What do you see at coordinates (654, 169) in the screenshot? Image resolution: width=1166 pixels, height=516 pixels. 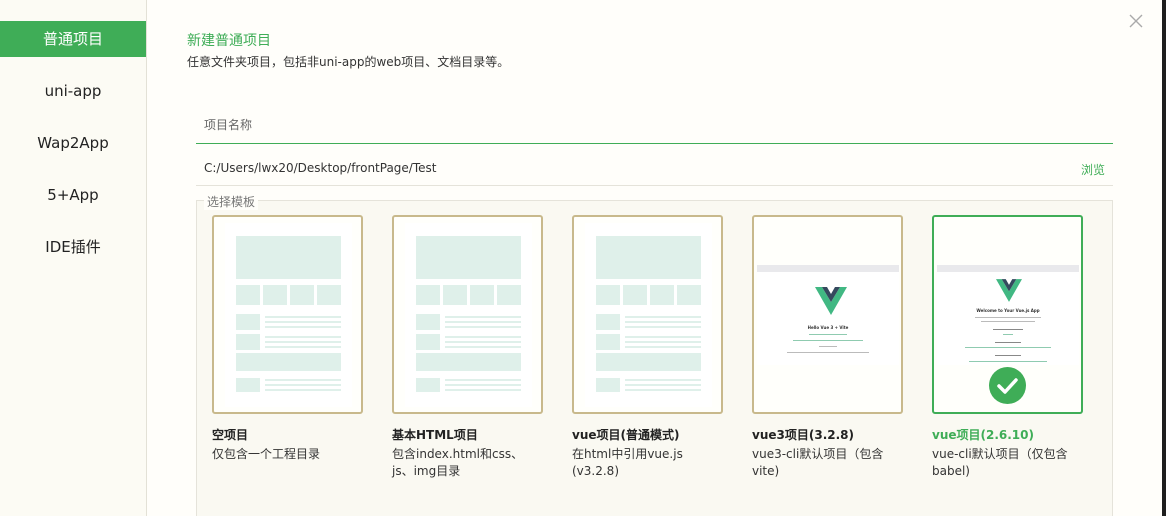 I see `project-path-field: C:/Users/lwx20/Desktop/frontPage/Test 浏览` at bounding box center [654, 169].